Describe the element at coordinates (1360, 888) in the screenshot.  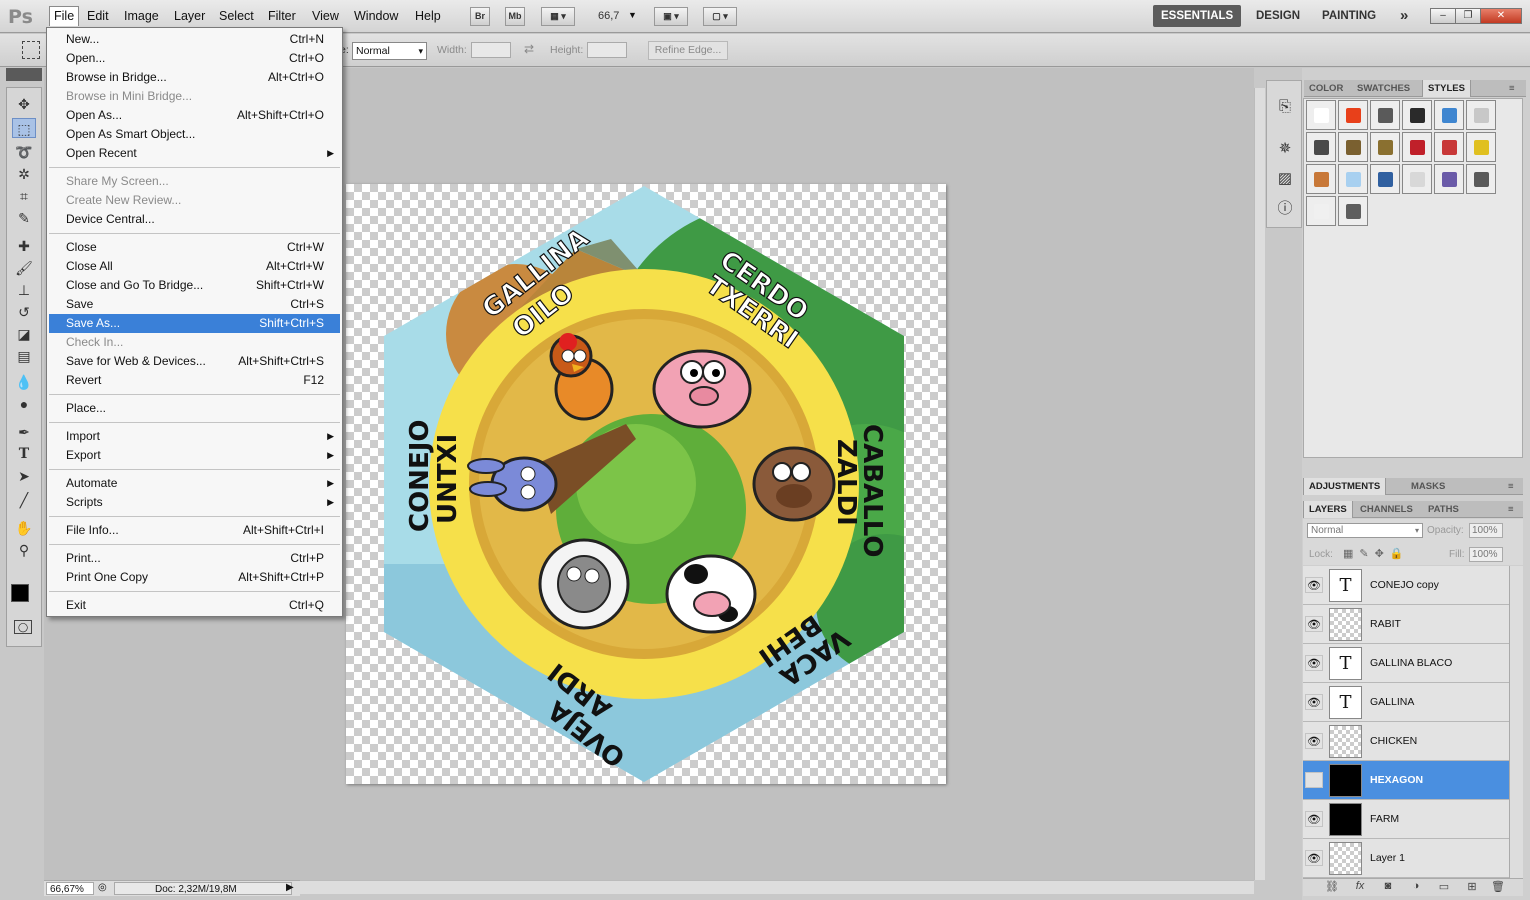
I see `layer-style-icon: fx` at that location.